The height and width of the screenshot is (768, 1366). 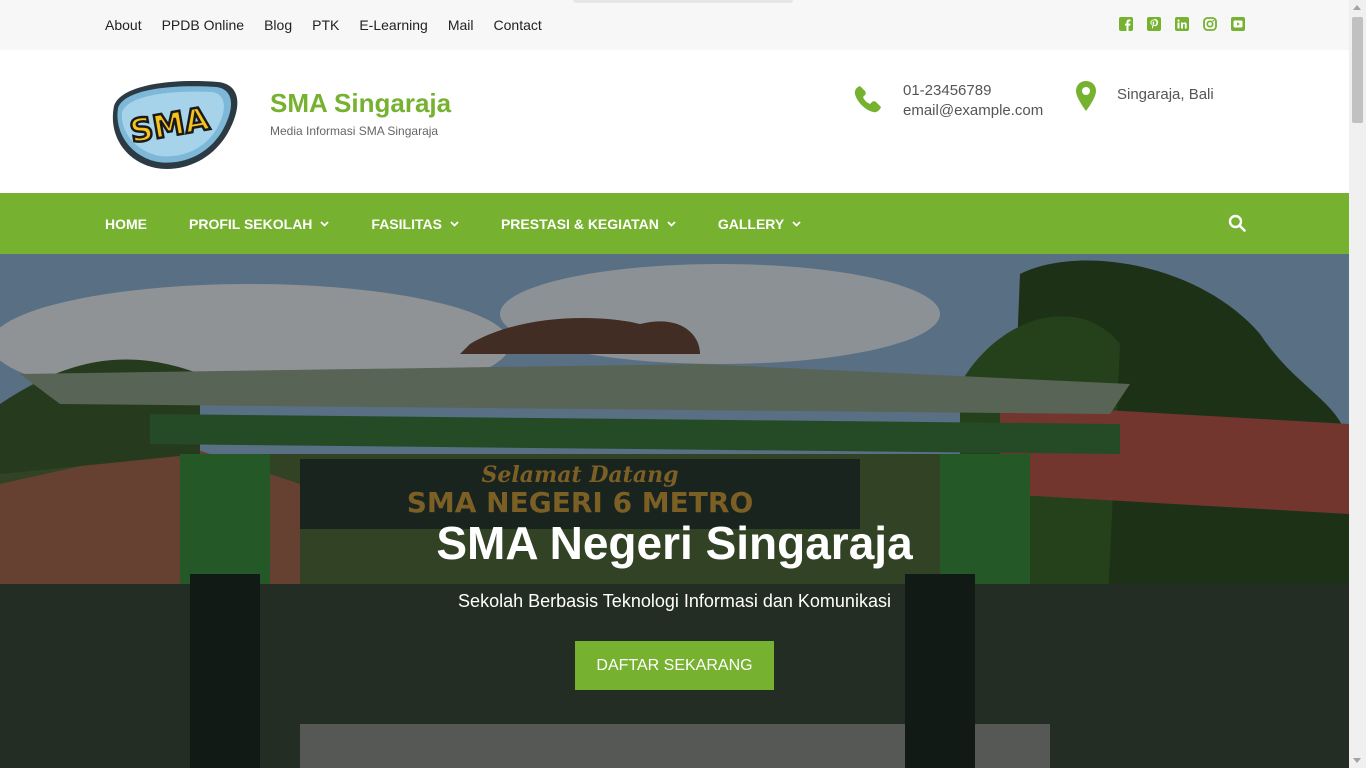 I want to click on top-link-about: About, so click(x=123, y=25).